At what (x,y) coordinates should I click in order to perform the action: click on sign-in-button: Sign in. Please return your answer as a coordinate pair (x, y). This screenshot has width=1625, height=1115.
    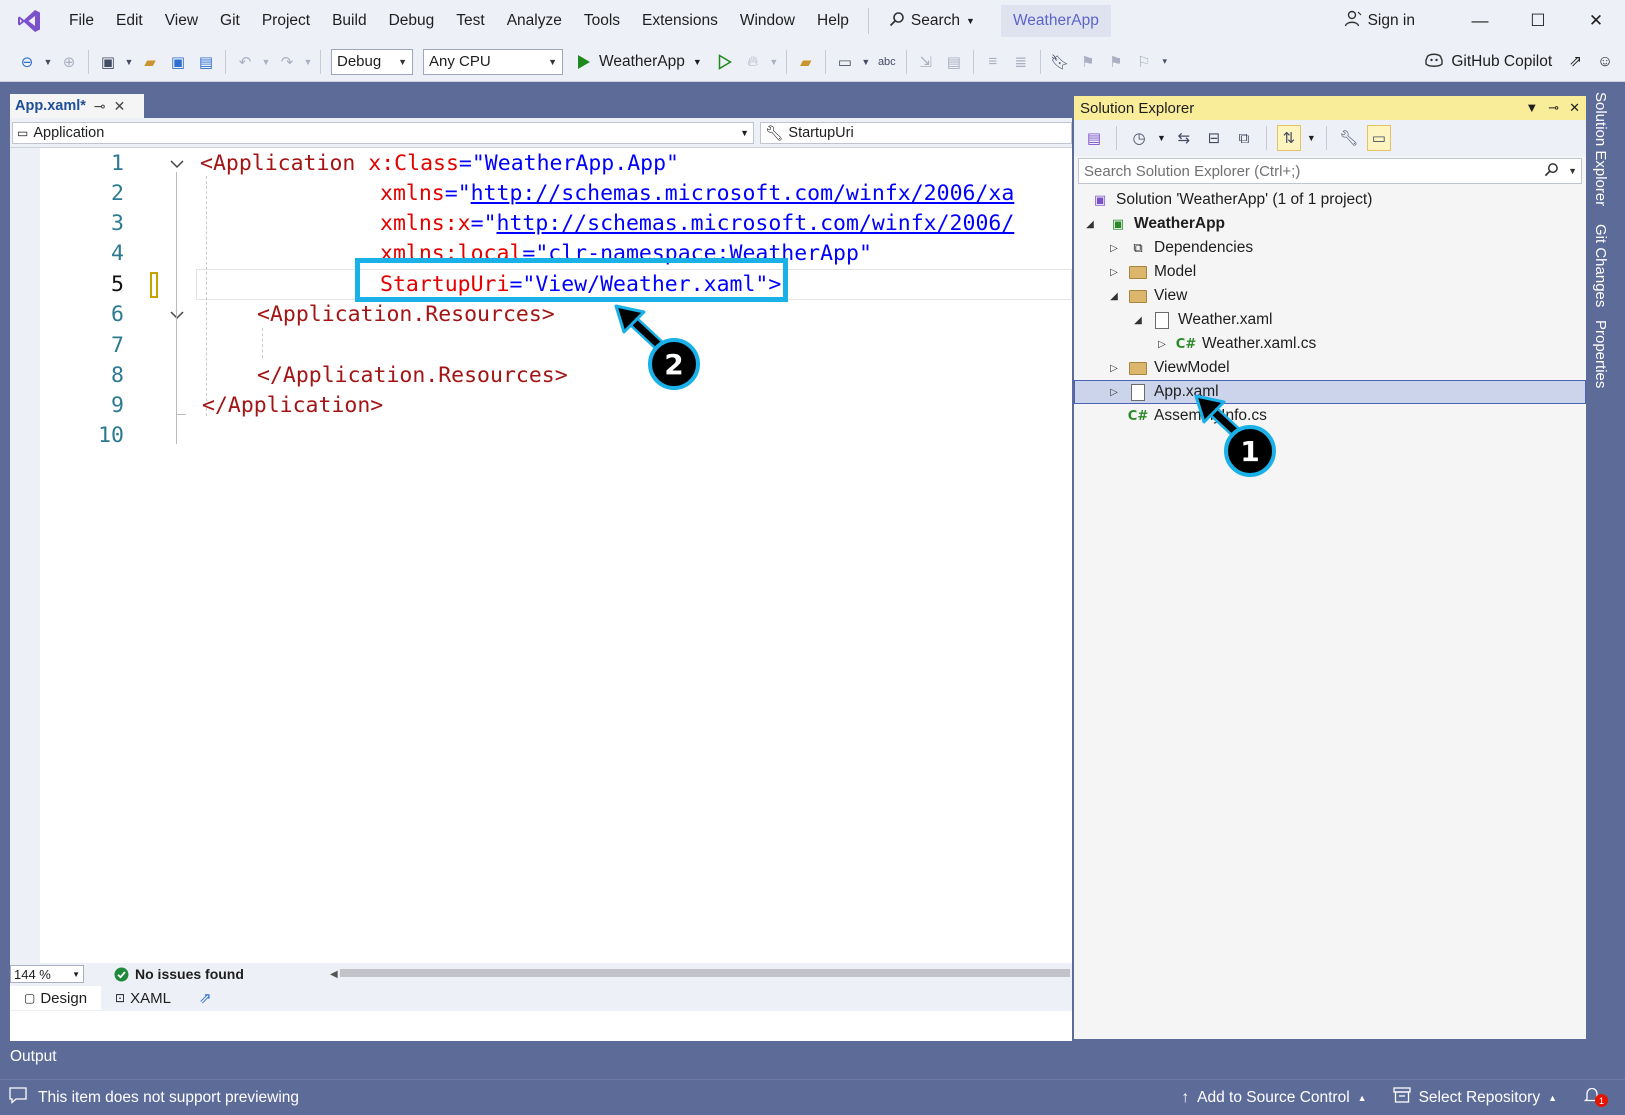
    Looking at the image, I should click on (1379, 21).